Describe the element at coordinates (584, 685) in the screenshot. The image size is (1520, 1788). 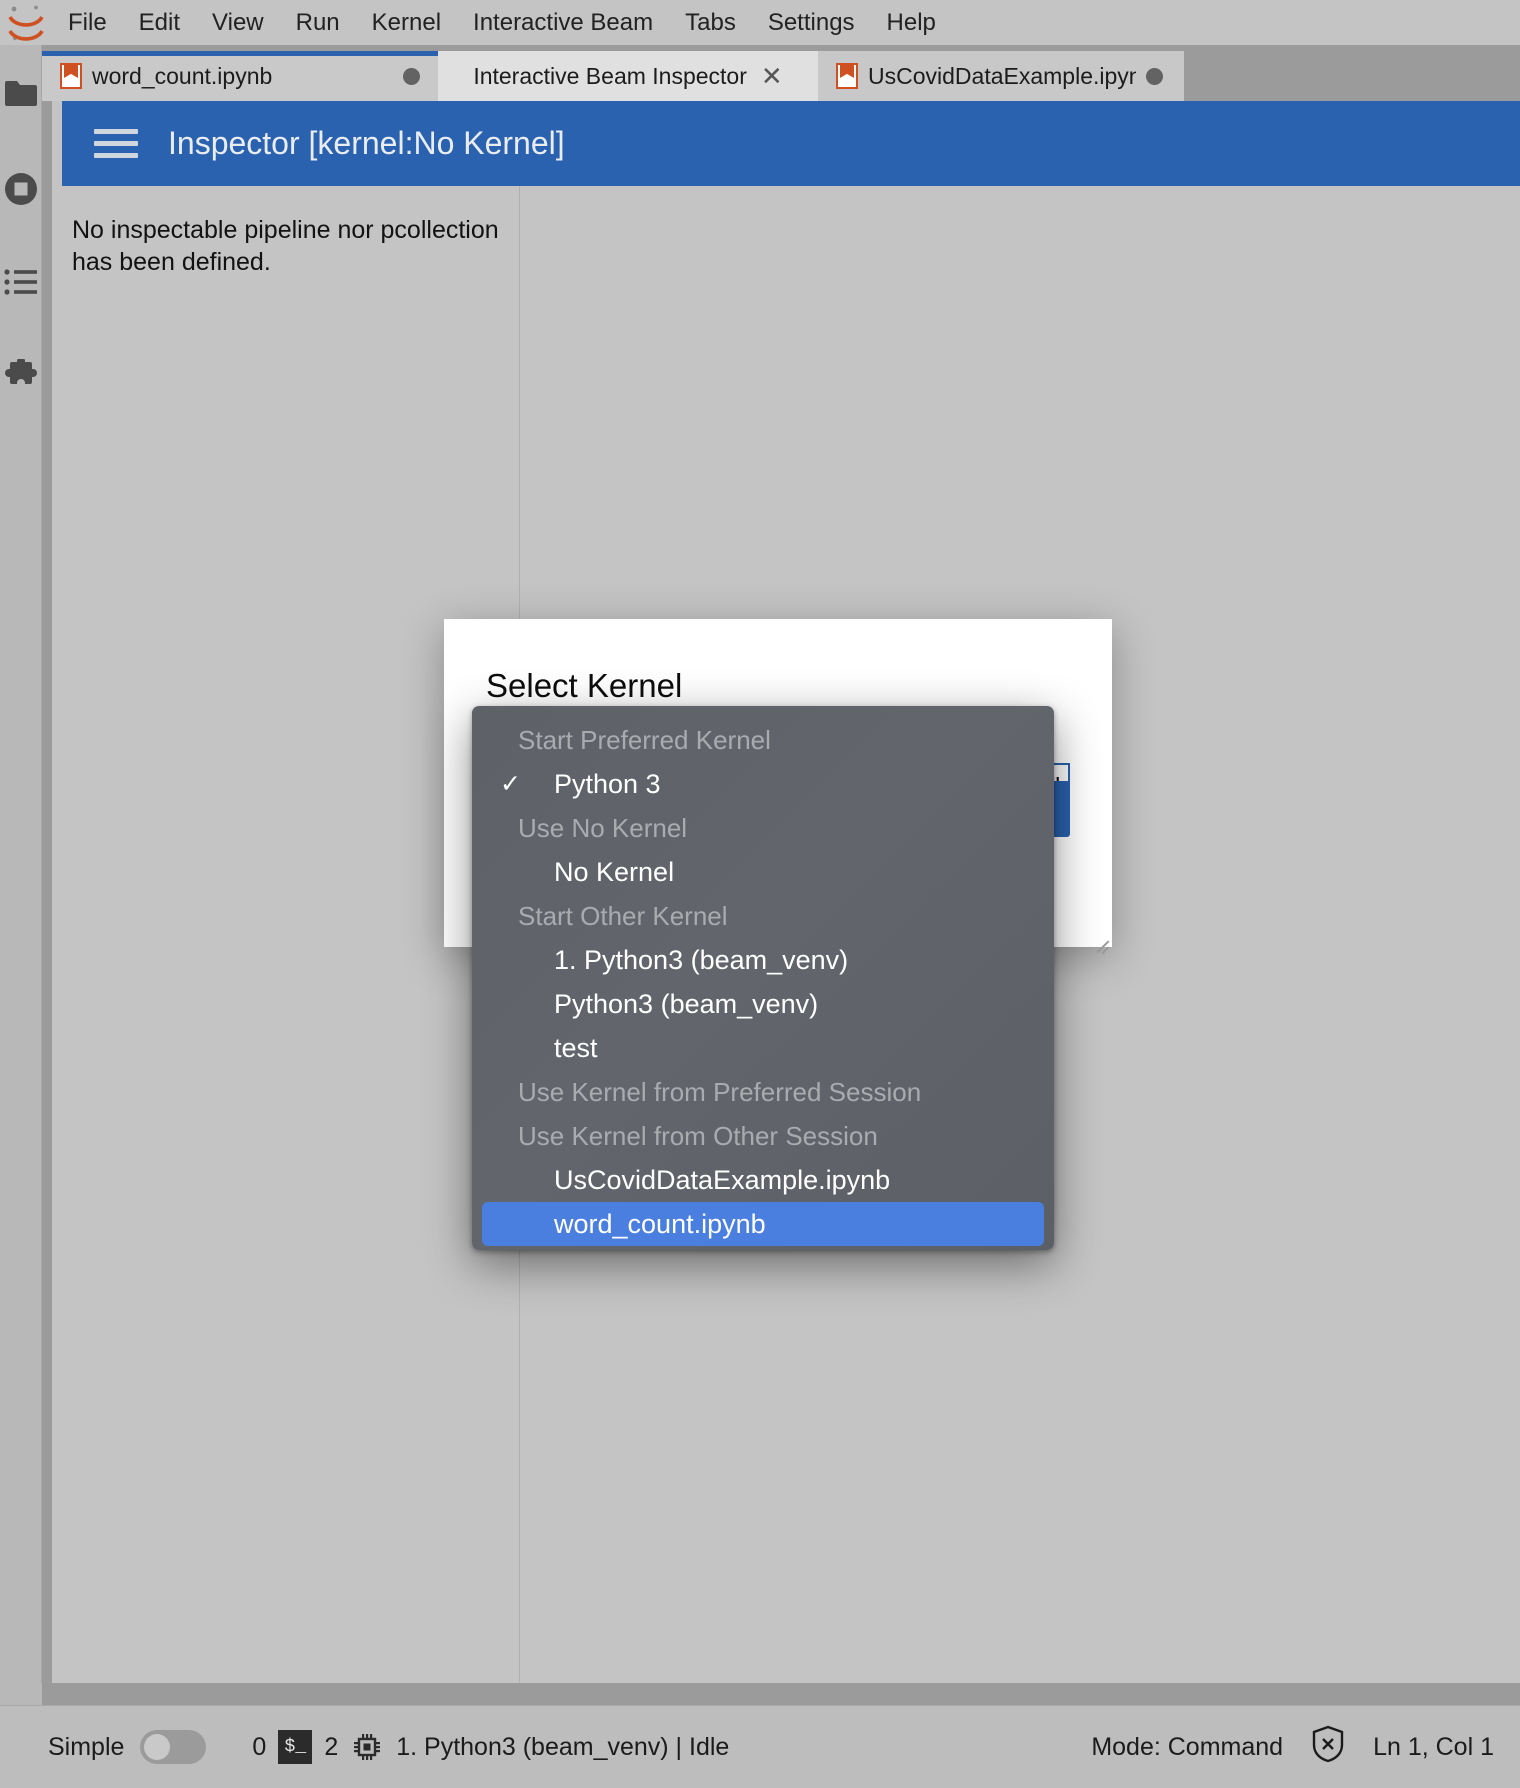
I see `dialog-title: Select Kernel` at that location.